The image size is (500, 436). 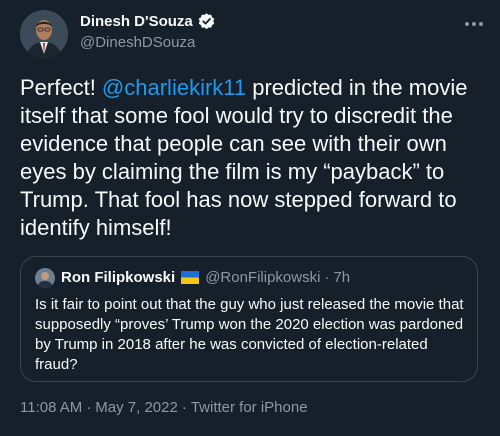 I want to click on tweet-date: May 7, 2022, so click(x=136, y=407).